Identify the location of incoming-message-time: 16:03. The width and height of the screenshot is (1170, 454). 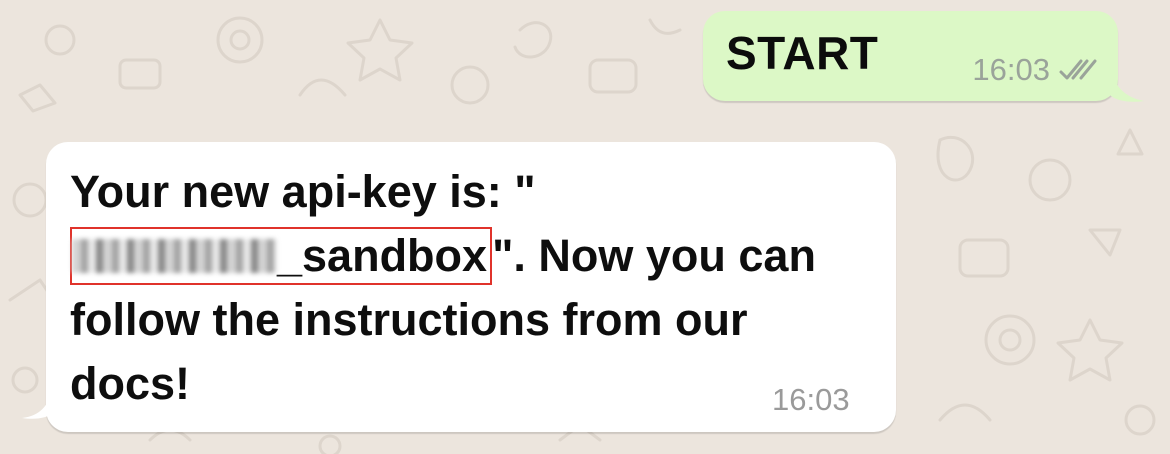
(811, 399).